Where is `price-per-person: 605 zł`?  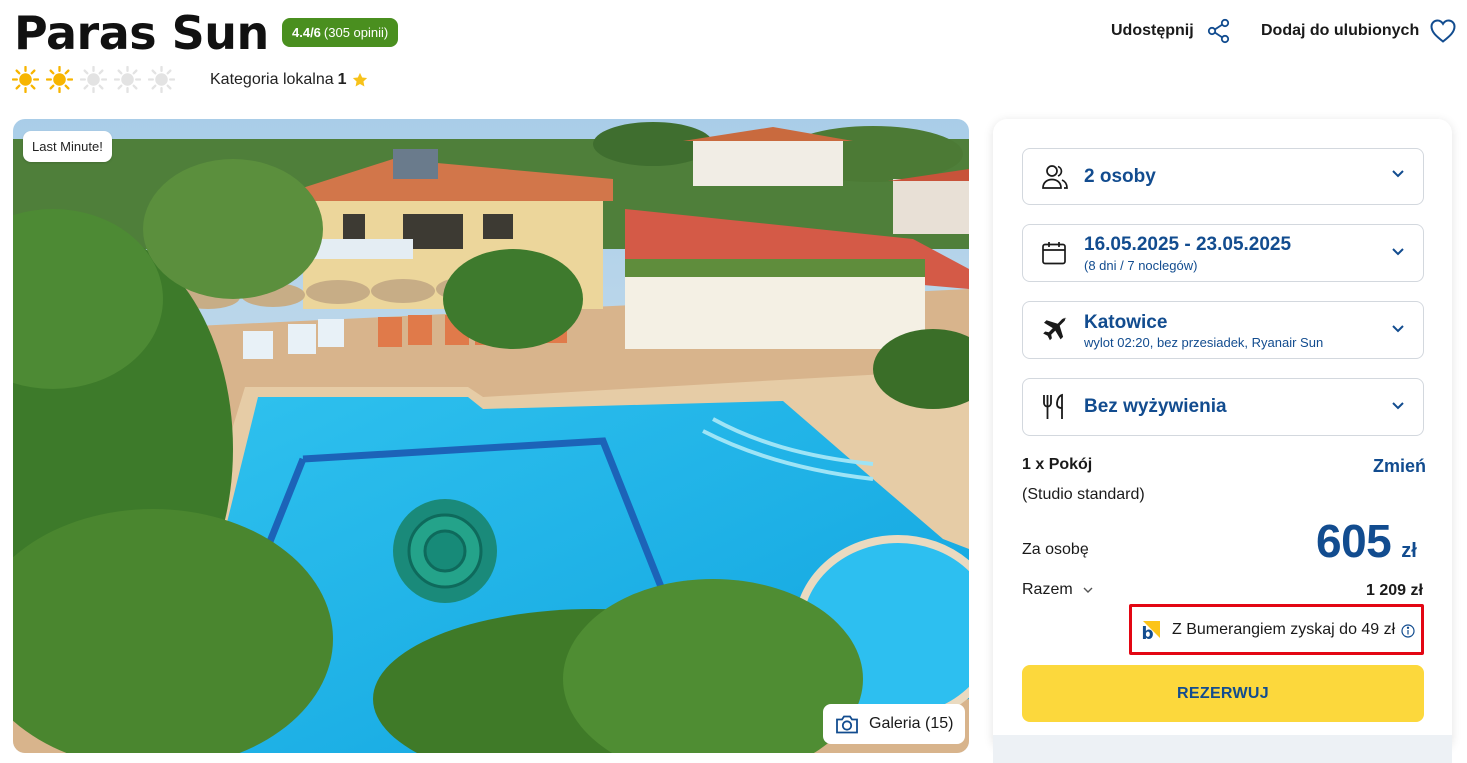 price-per-person: 605 zł is located at coordinates (1366, 541).